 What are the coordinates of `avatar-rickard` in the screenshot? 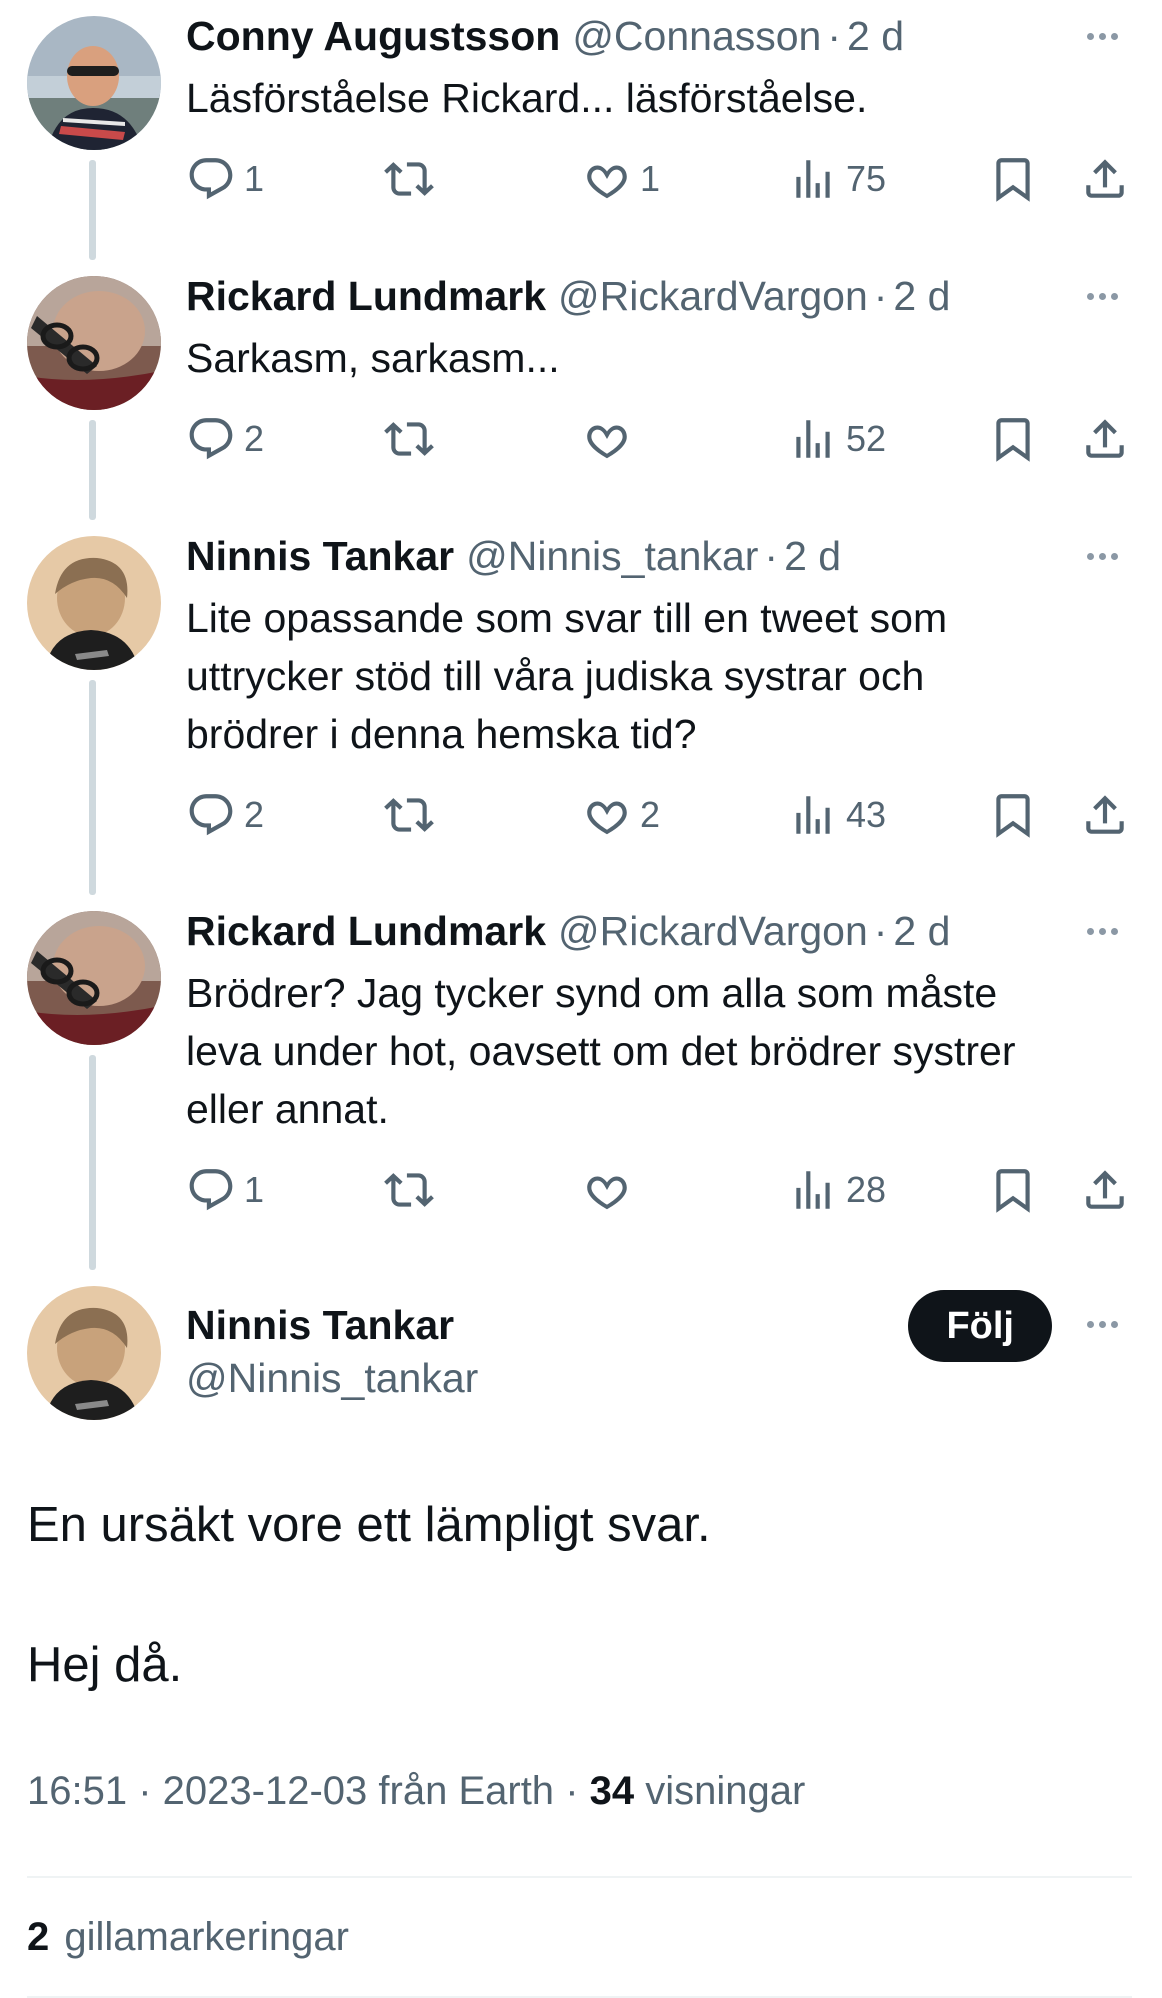 It's located at (94, 343).